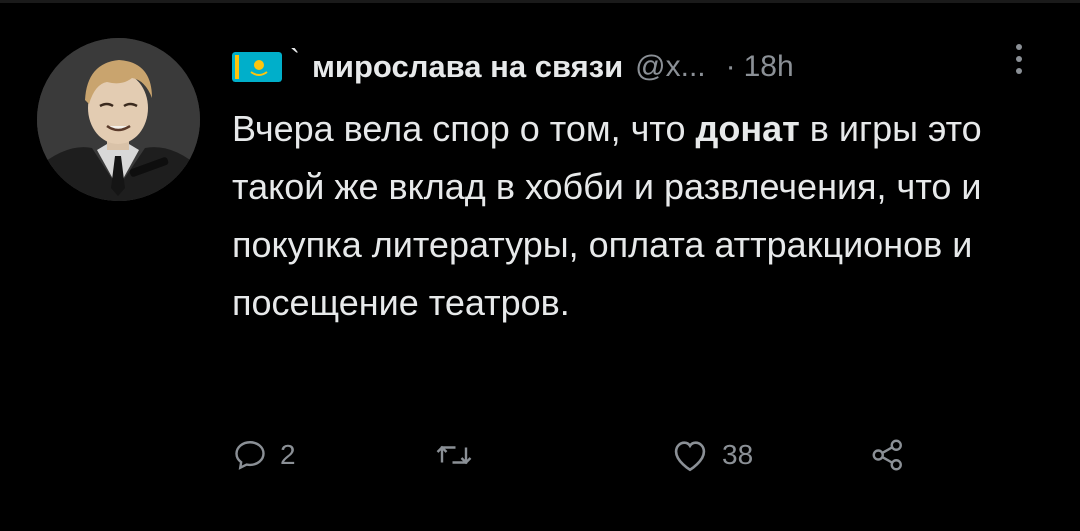 The height and width of the screenshot is (531, 1080). I want to click on share-icon, so click(887, 455).